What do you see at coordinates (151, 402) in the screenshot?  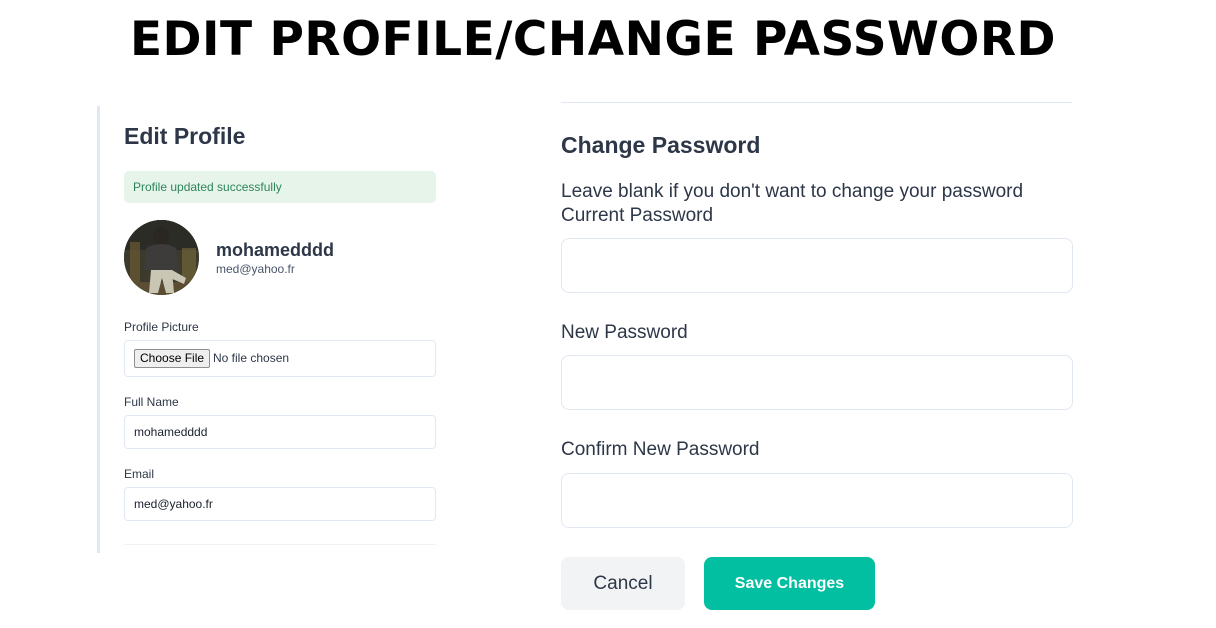 I see `full-name-label: Full Name` at bounding box center [151, 402].